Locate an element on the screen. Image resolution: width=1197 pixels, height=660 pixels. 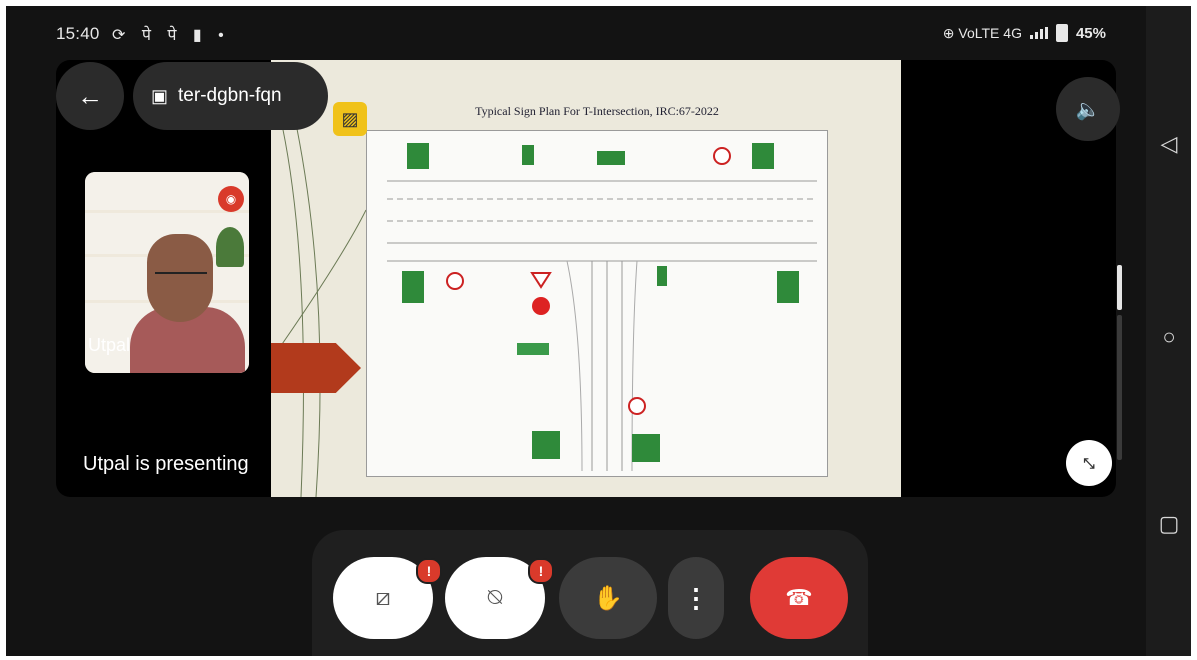
raise-hand-icon: ✋ is located at coordinates (608, 598).